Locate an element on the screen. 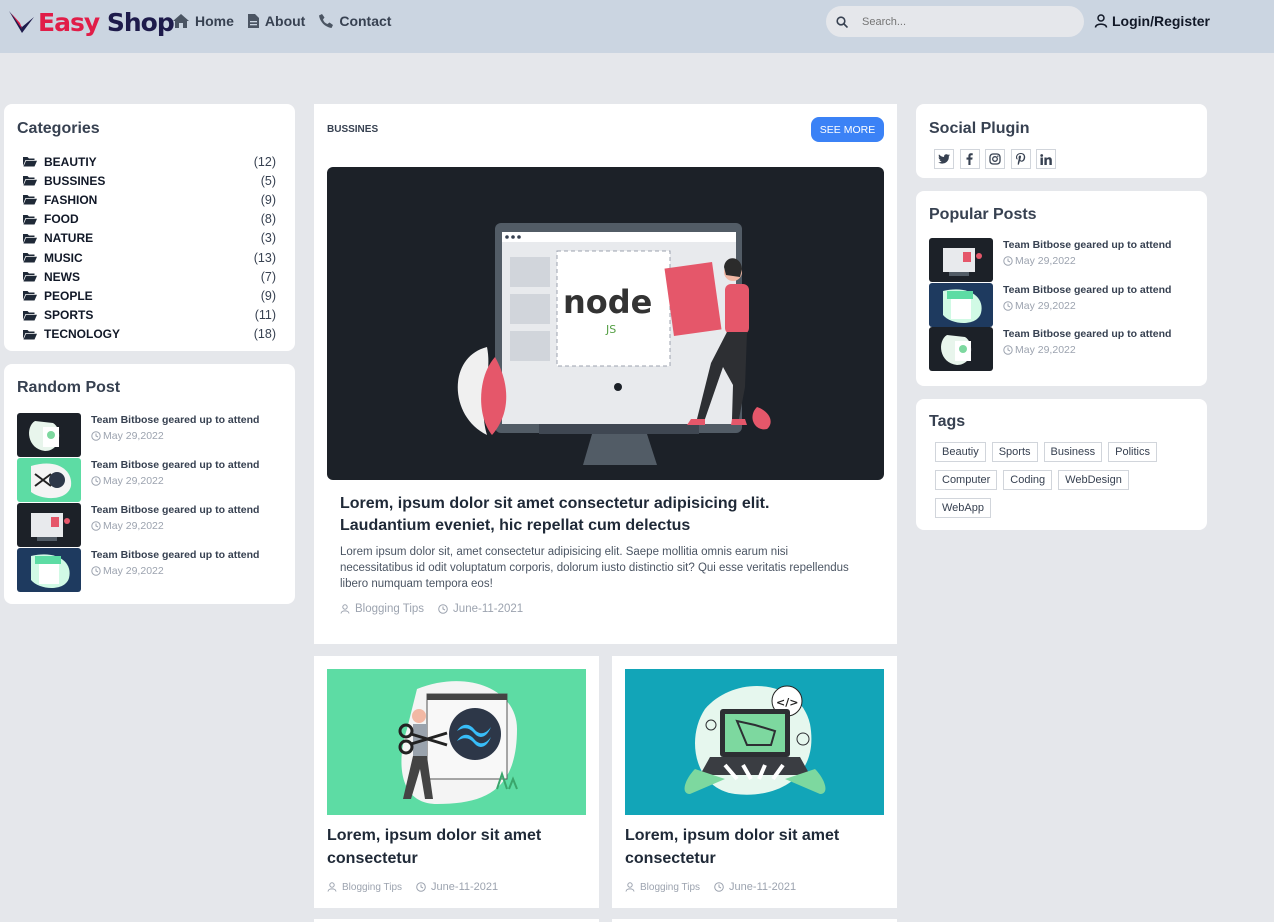 The image size is (1274, 922). category-item-music: MUSIC (13) is located at coordinates (146, 257).